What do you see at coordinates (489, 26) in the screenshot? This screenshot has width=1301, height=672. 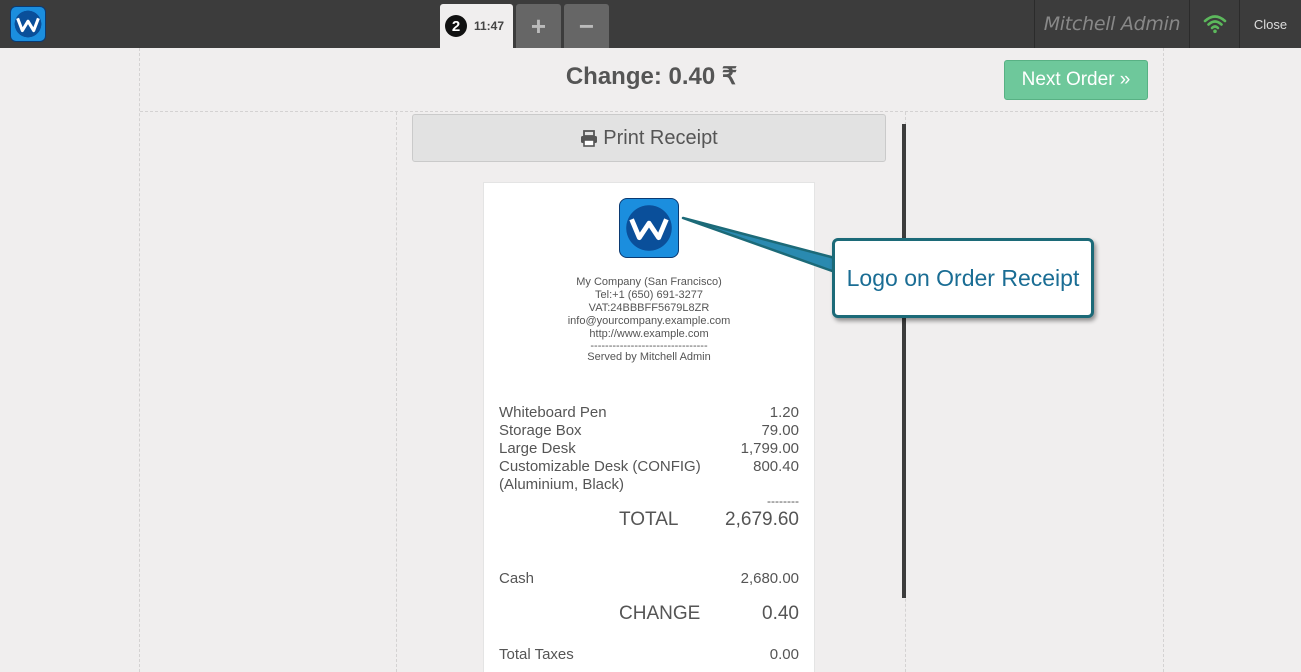 I see `order-time: 11:47` at bounding box center [489, 26].